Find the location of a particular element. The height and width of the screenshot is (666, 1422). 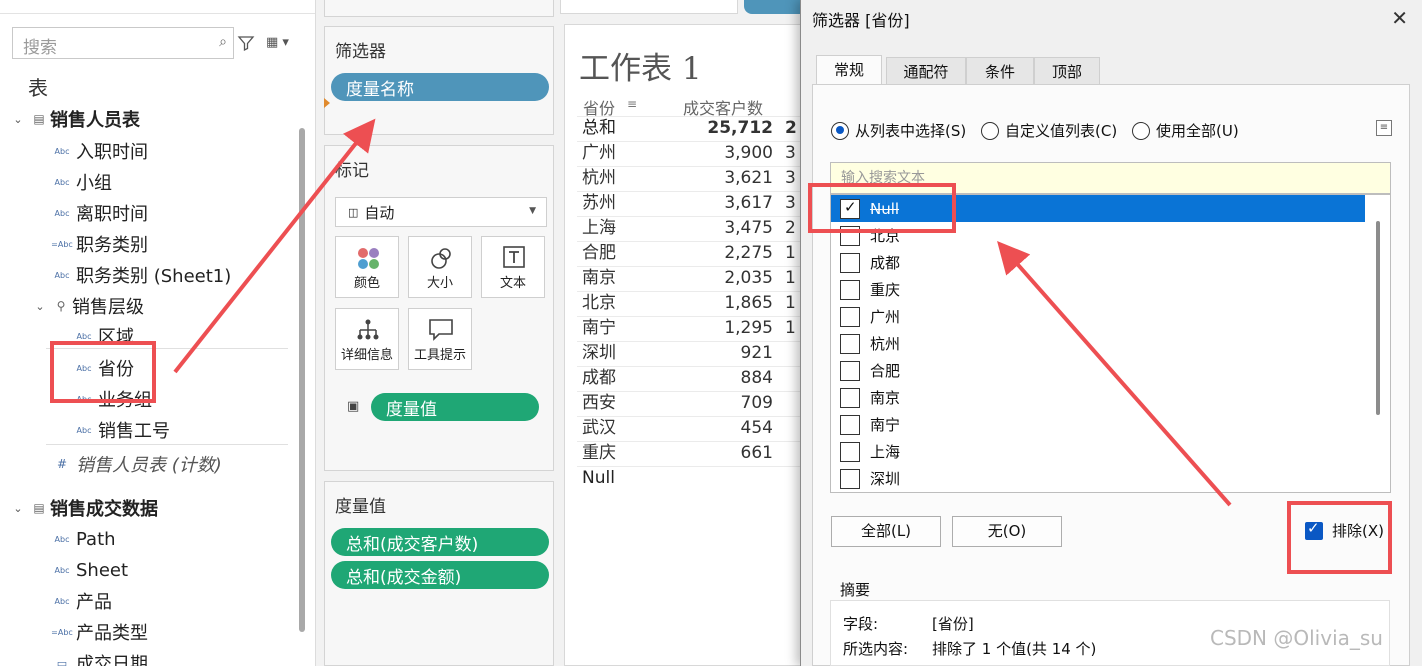

row-province-cell: 合肥 is located at coordinates (599, 253).